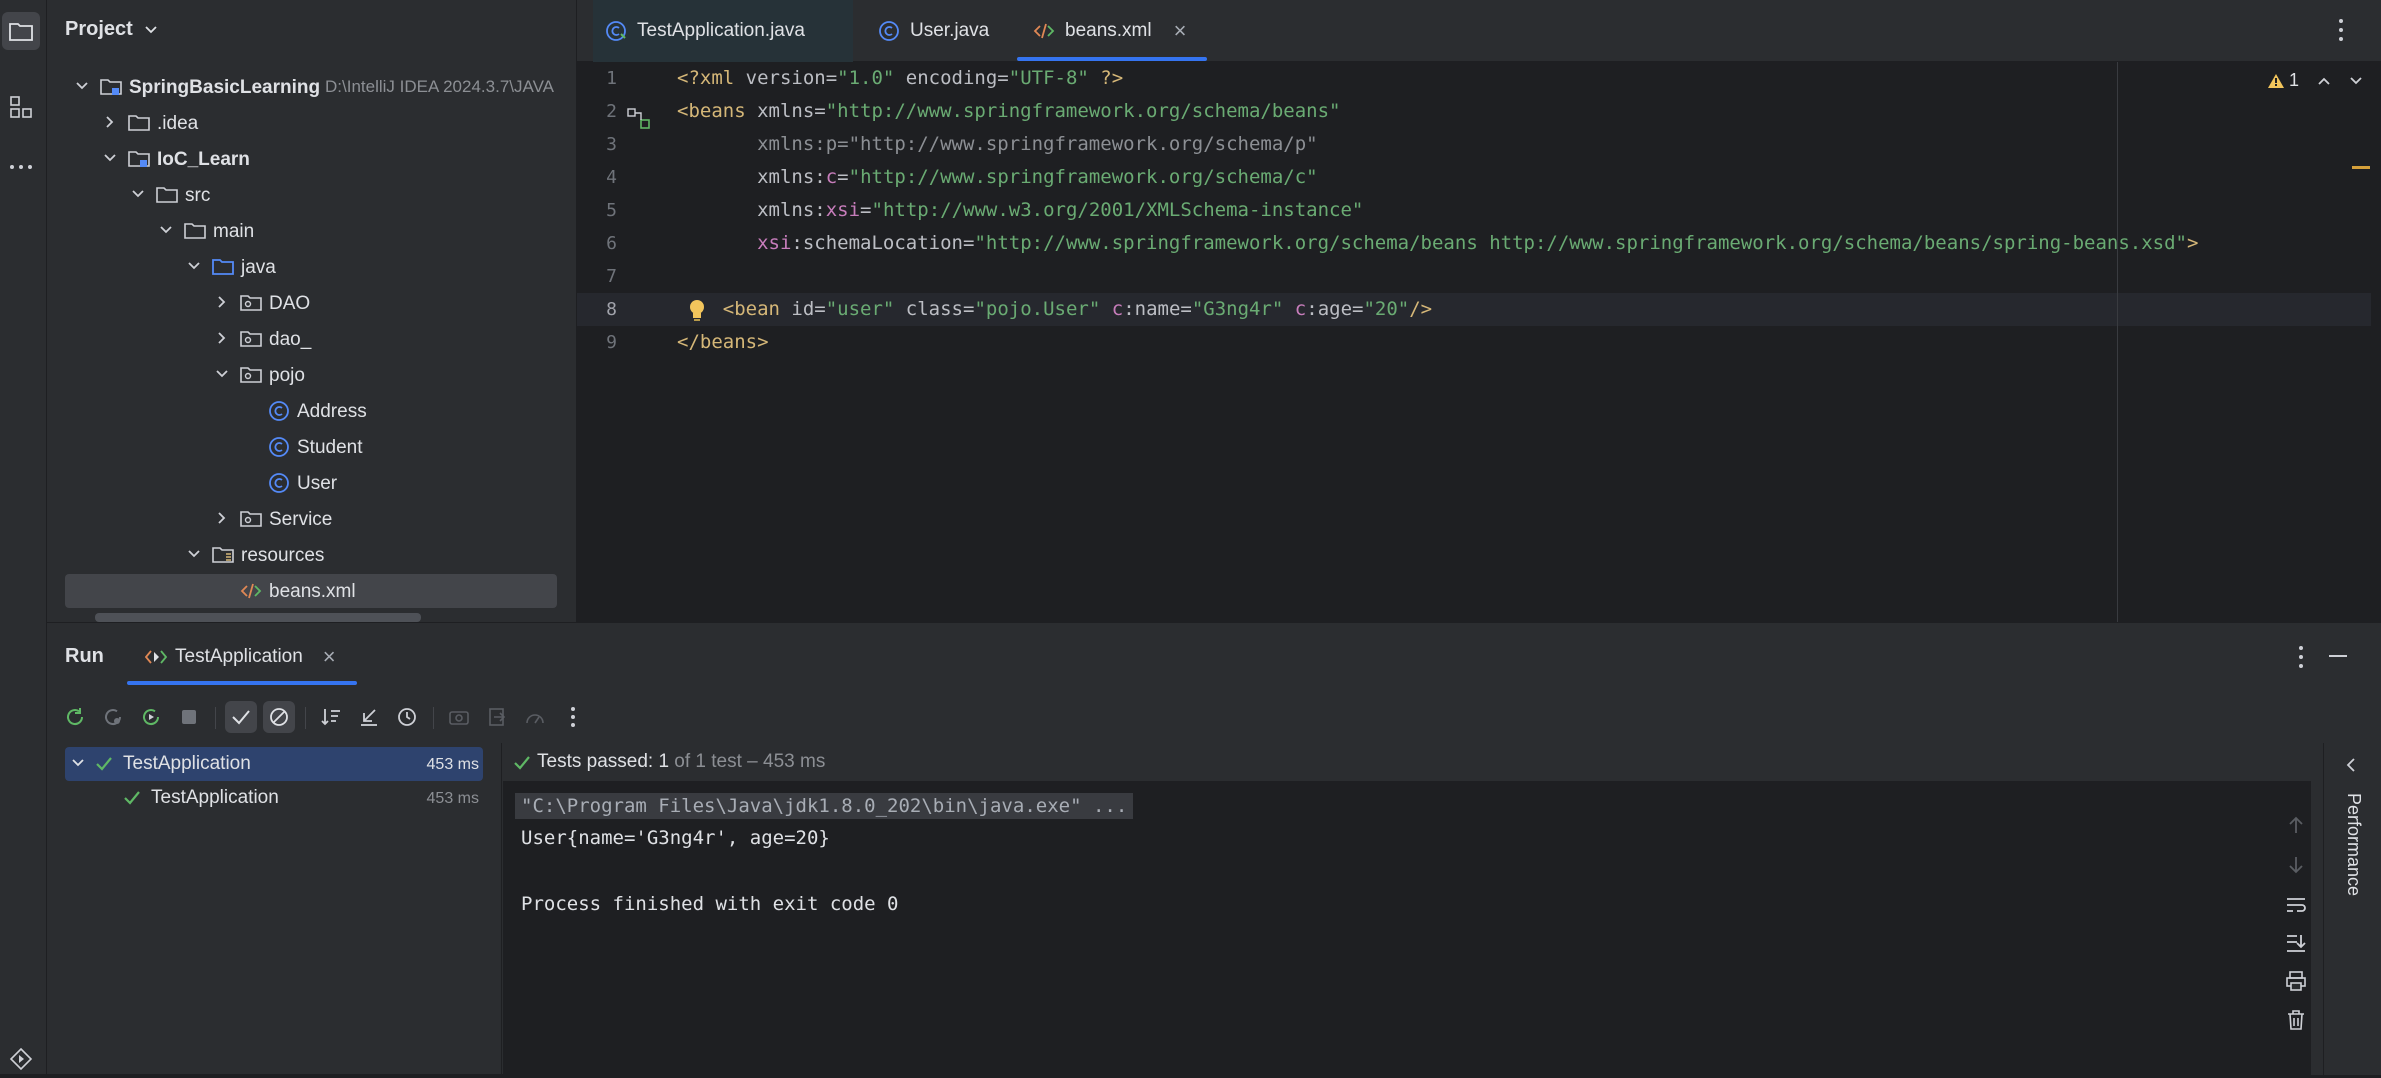  Describe the element at coordinates (843, 210) in the screenshot. I see `code-token: xsi` at that location.